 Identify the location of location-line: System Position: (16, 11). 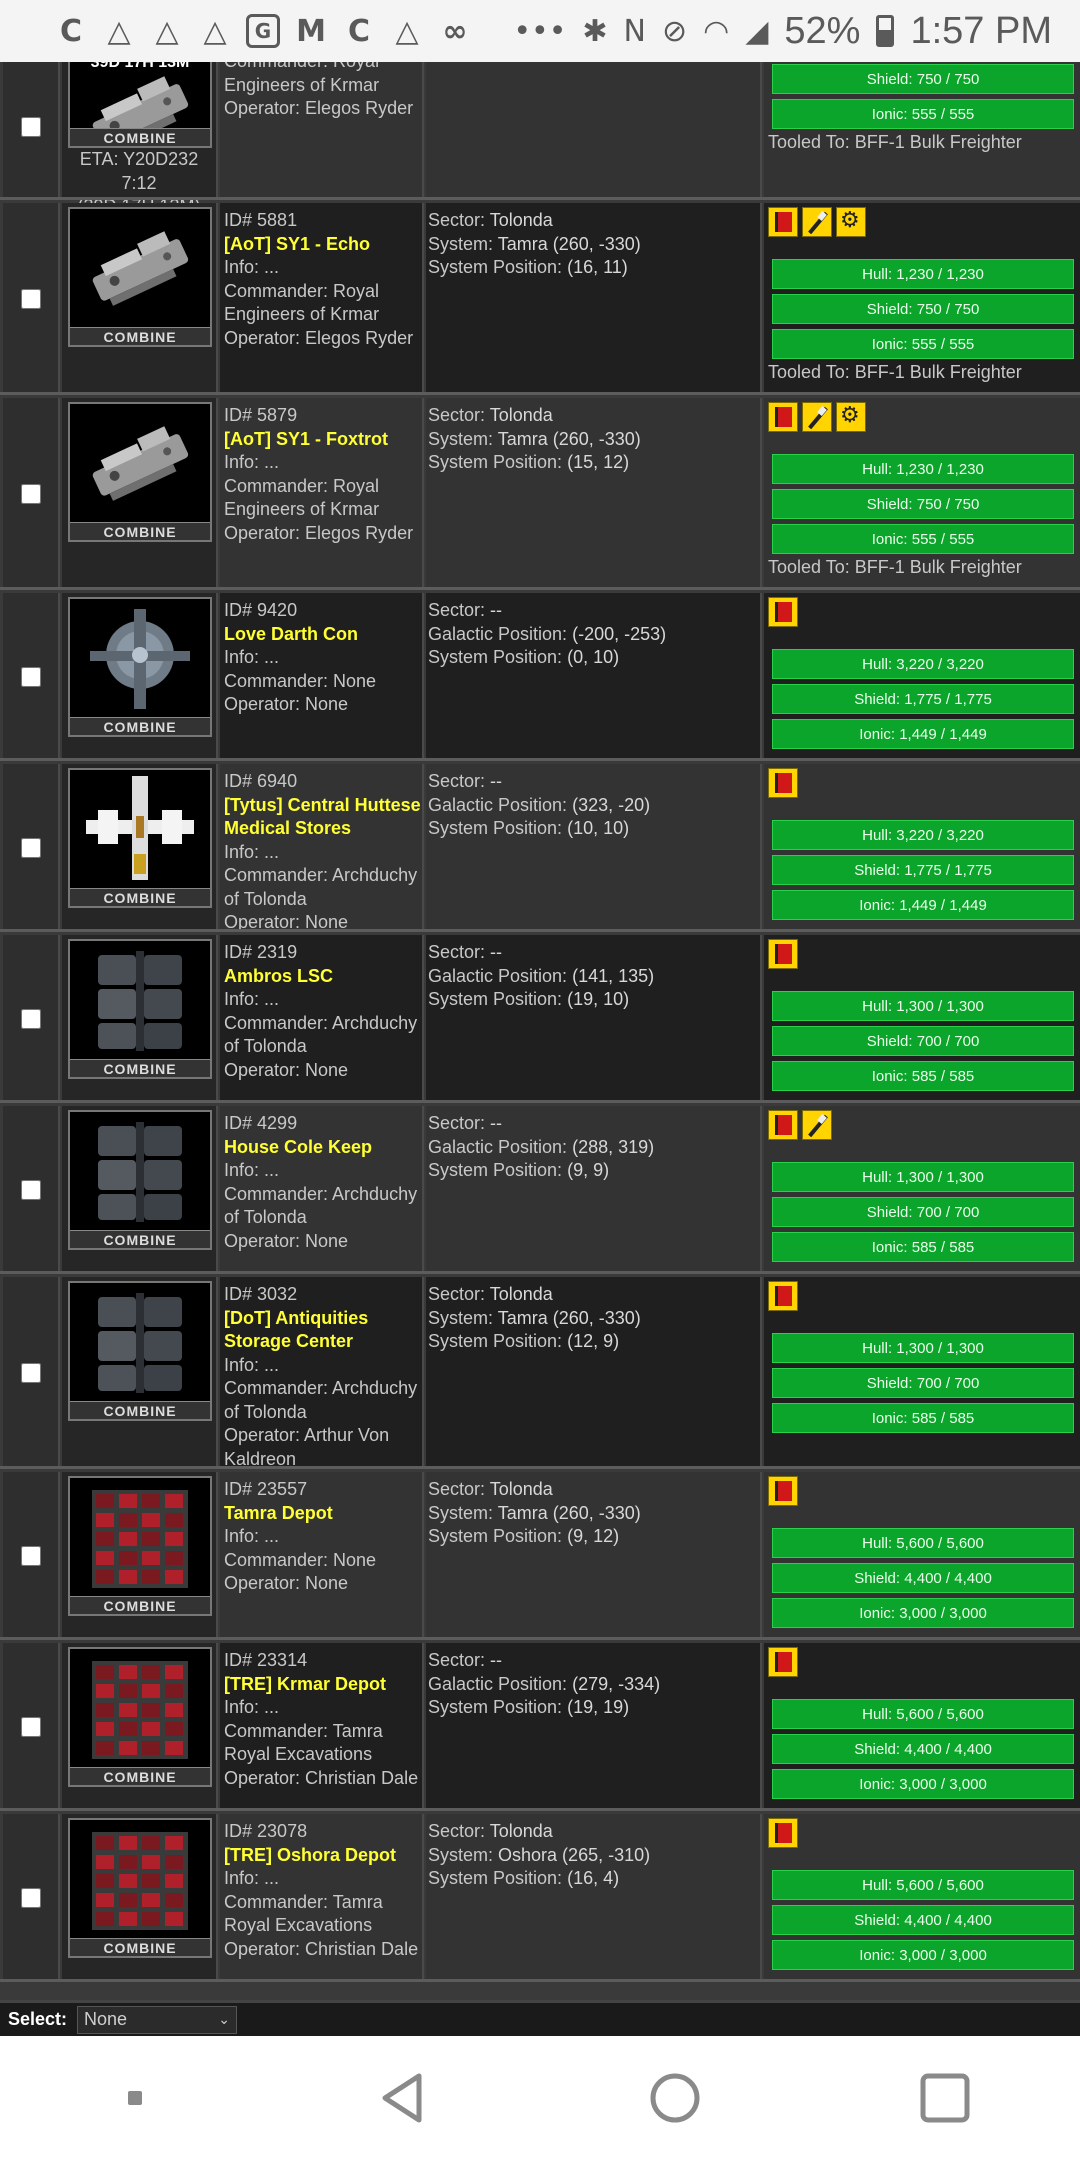
(594, 268).